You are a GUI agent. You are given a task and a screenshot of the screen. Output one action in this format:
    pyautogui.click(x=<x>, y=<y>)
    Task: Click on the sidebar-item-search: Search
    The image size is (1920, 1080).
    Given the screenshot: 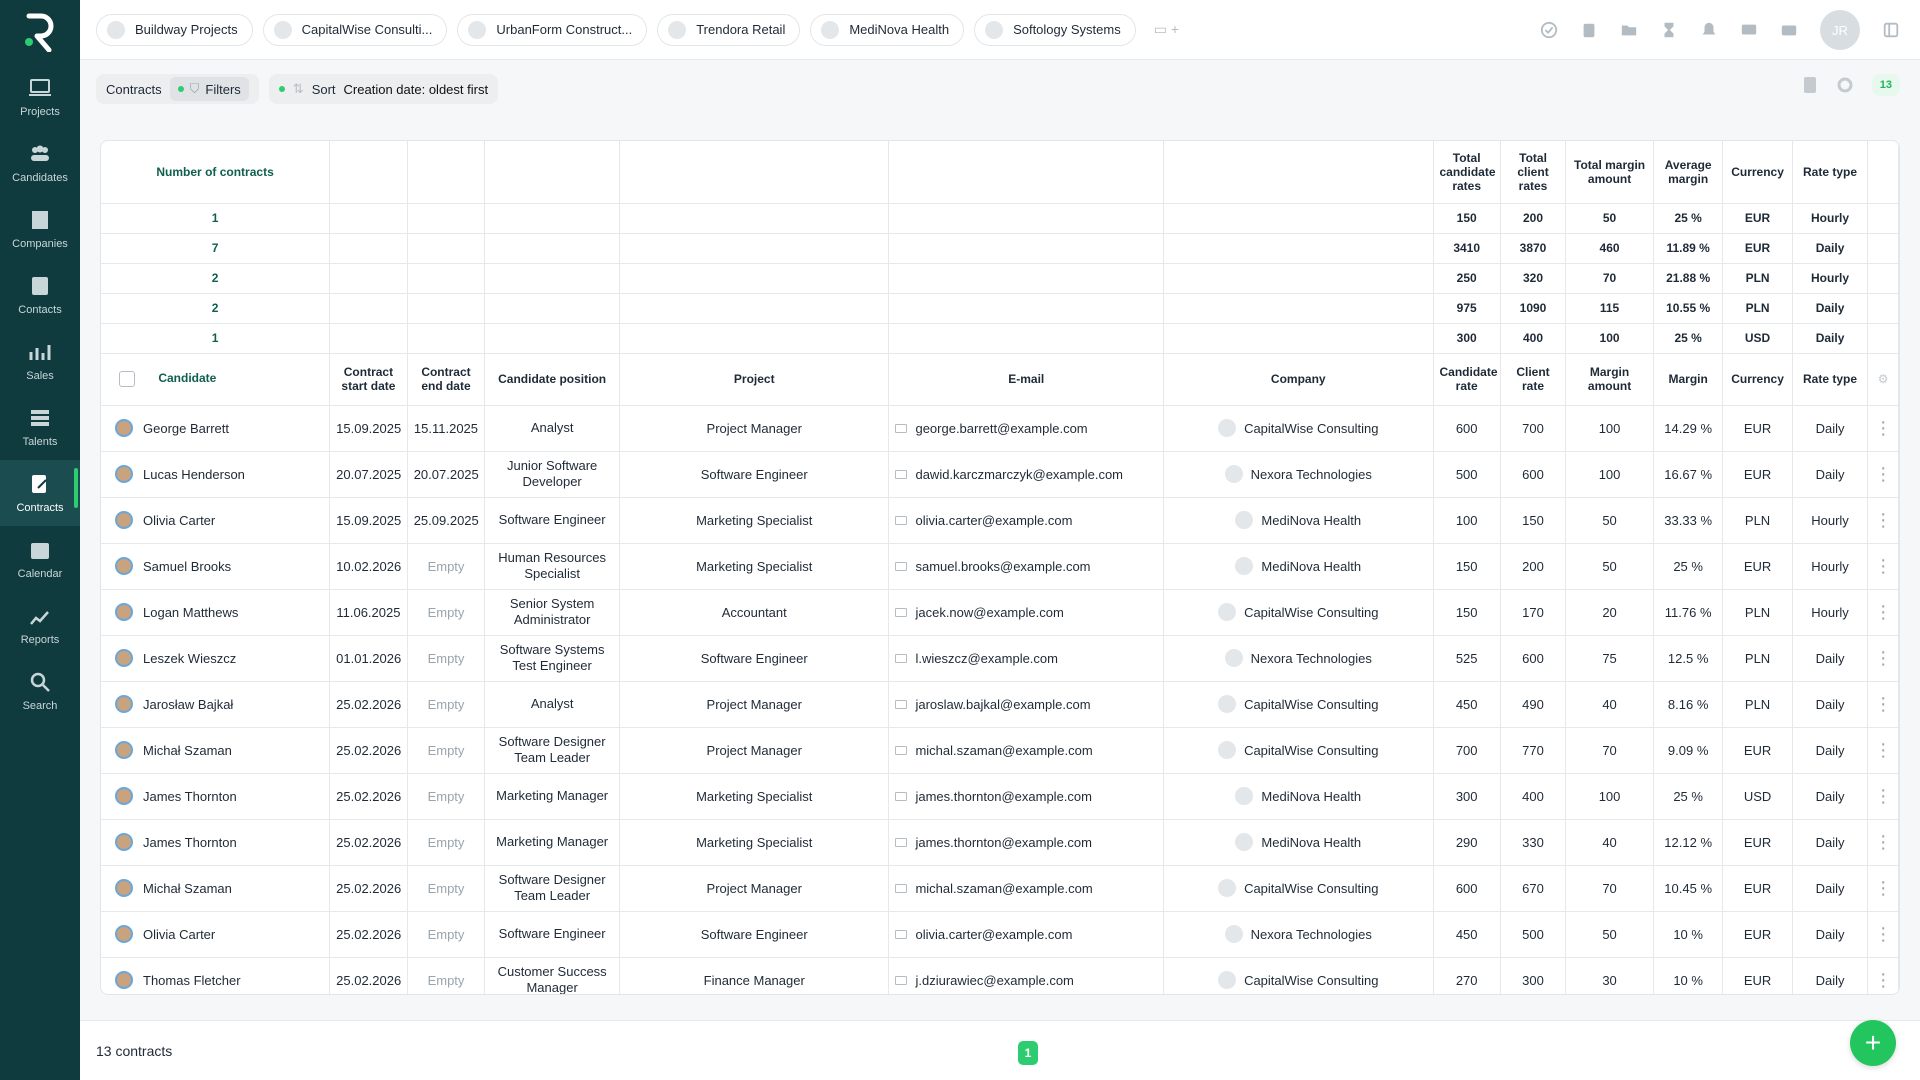 What is the action you would take?
    pyautogui.click(x=40, y=691)
    